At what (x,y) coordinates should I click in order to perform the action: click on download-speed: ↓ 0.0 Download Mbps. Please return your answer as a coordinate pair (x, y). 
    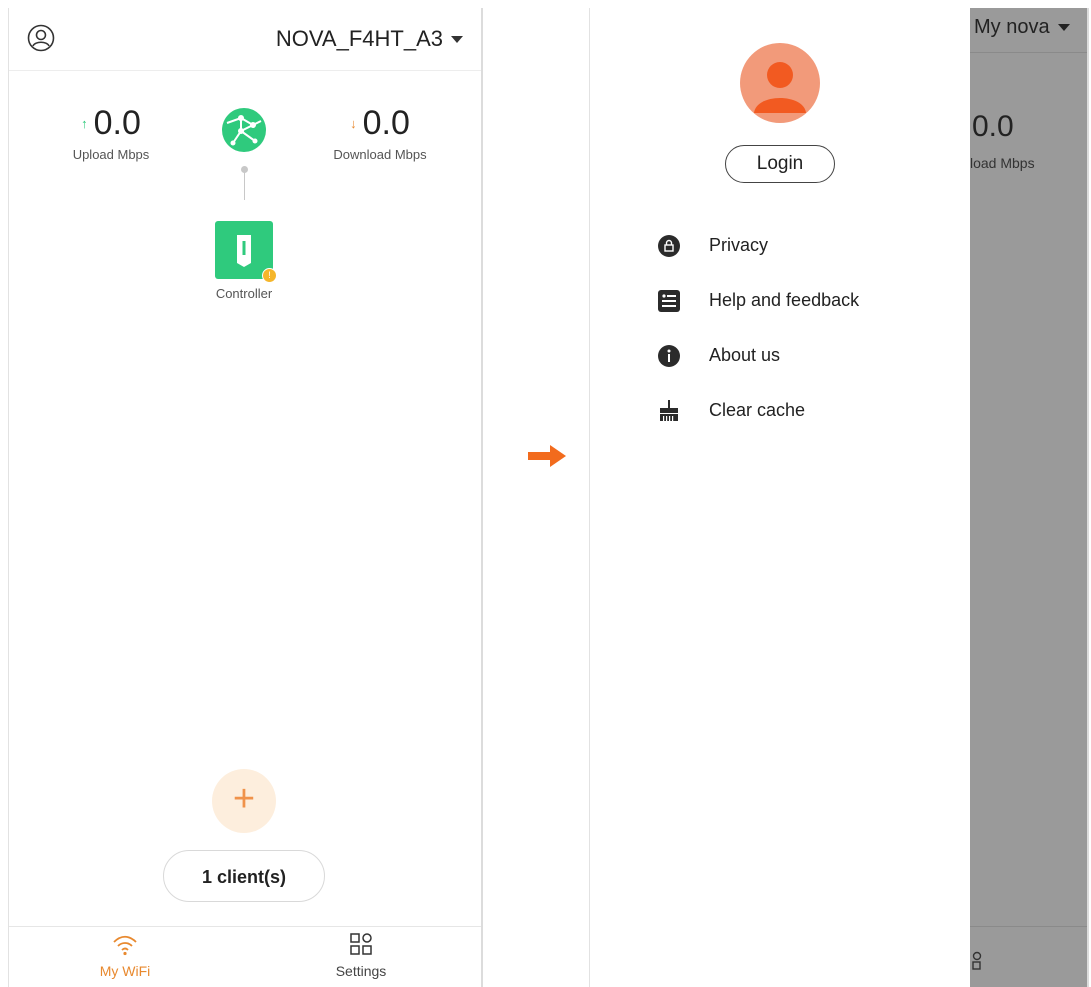
    Looking at the image, I should click on (380, 133).